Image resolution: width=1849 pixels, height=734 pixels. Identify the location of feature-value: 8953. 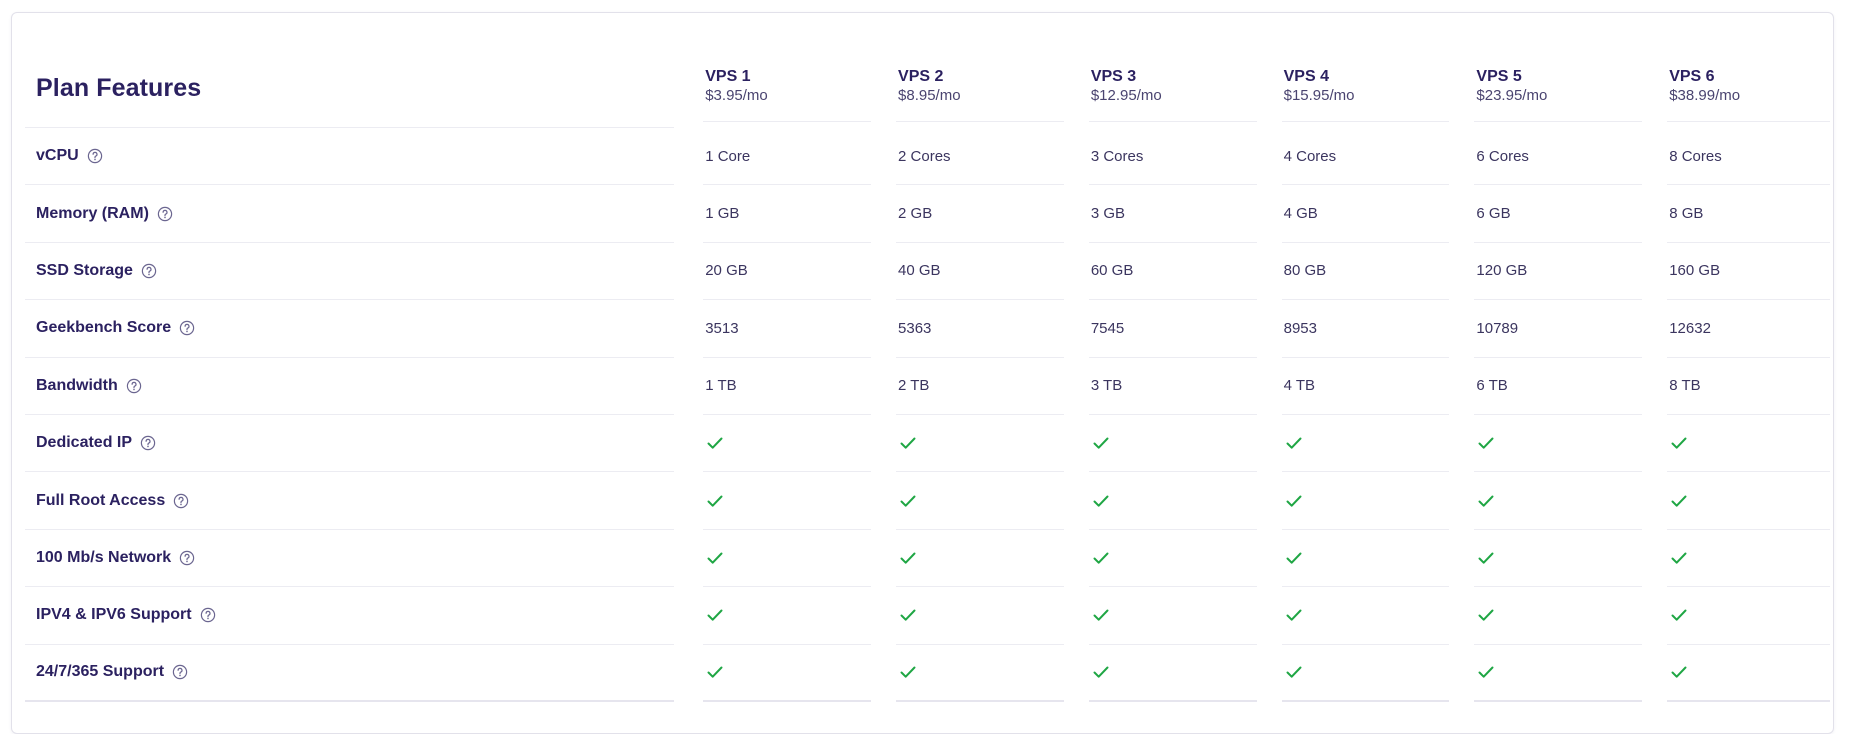
(1300, 328).